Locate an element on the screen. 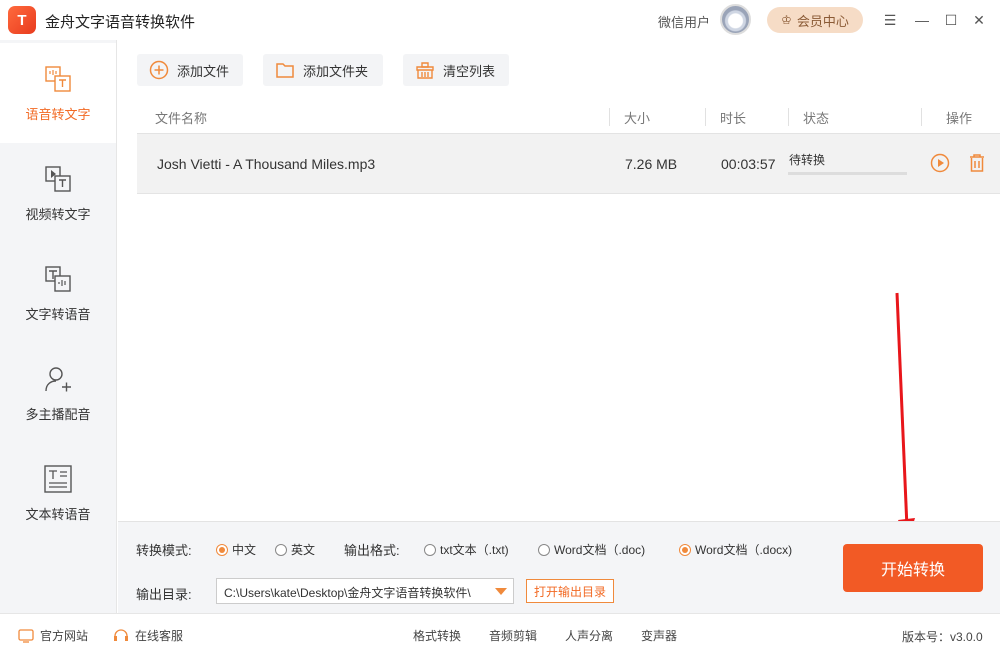  delete-icon is located at coordinates (977, 163).